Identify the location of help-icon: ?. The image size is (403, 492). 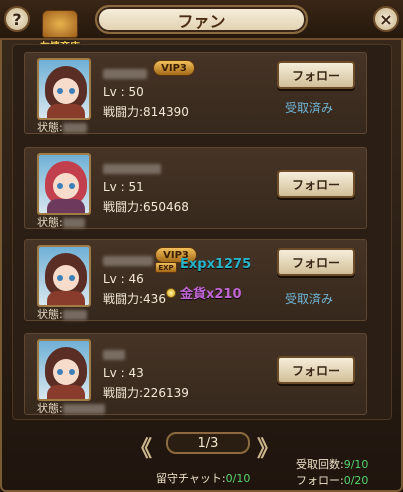
(17, 19).